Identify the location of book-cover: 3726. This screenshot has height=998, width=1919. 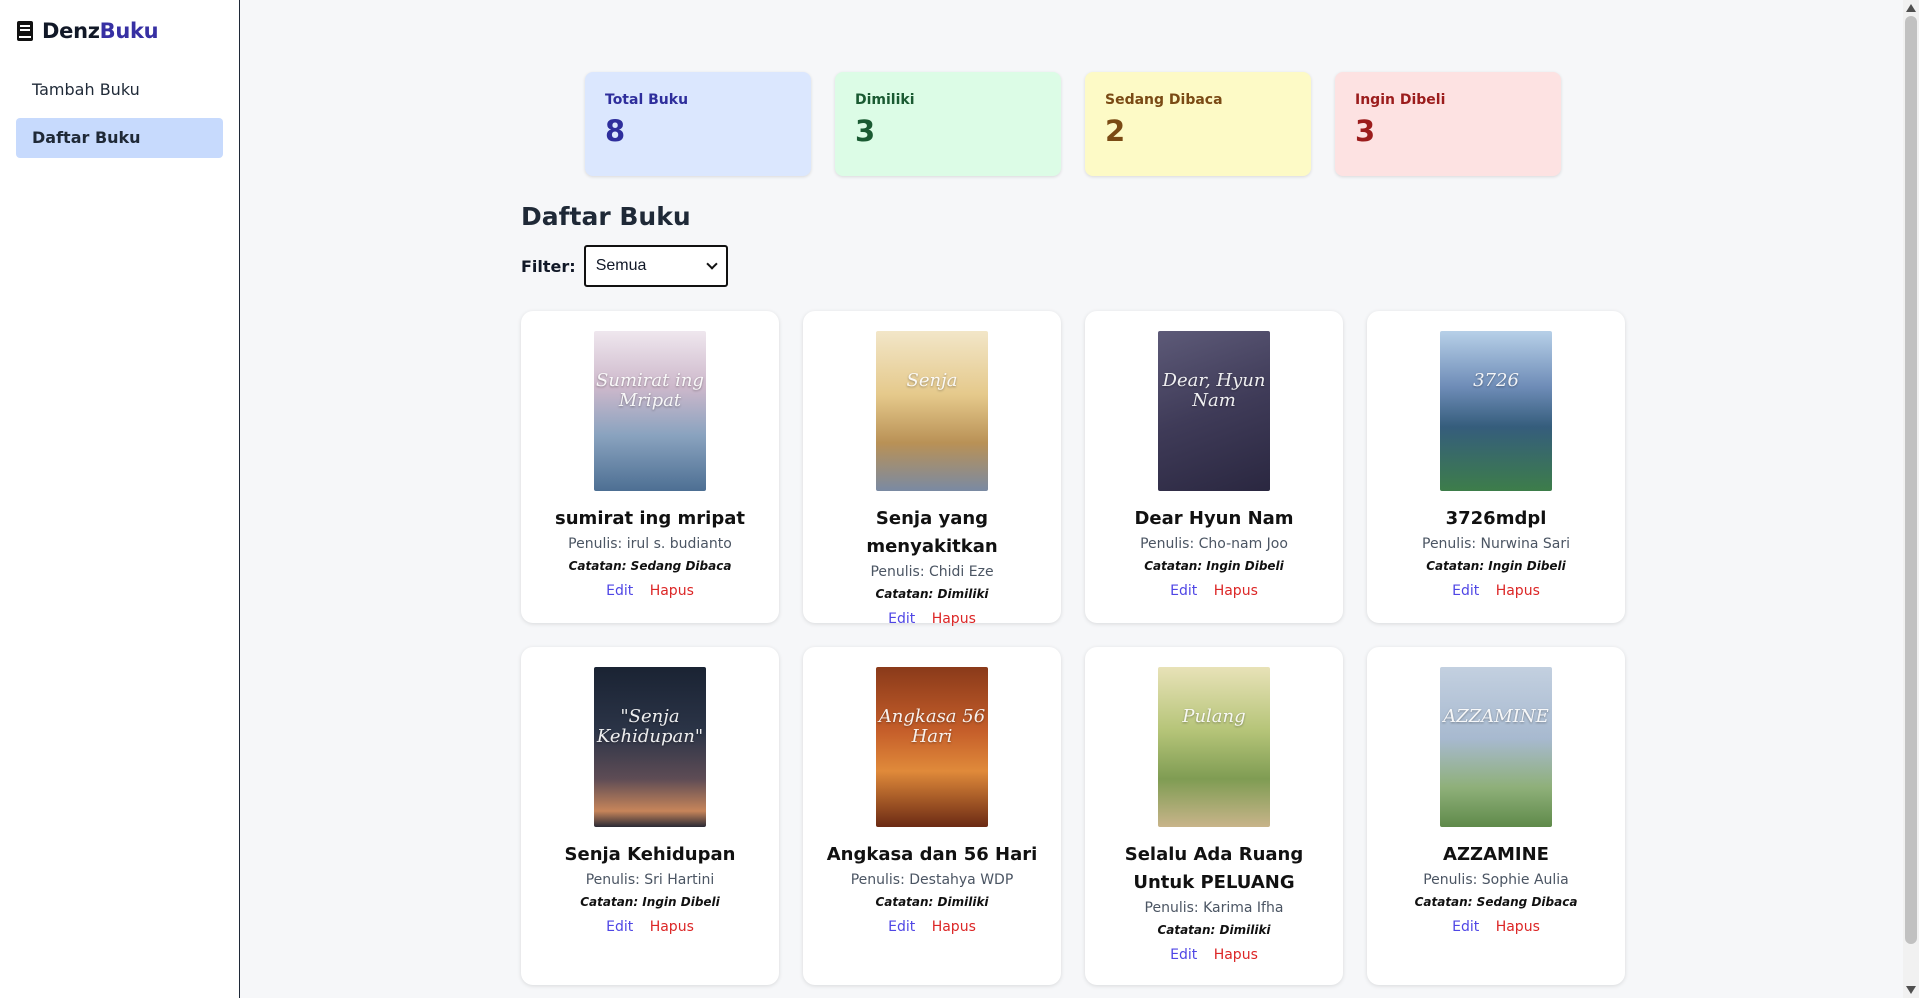
(1496, 411).